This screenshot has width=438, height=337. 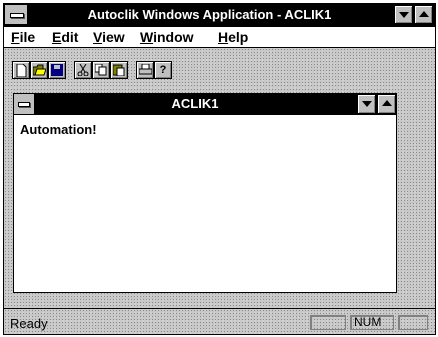 I want to click on save-button, so click(x=57, y=70).